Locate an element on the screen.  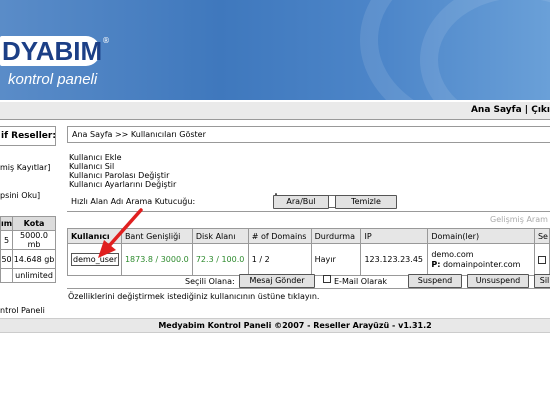
col-disk: Disk Alanı is located at coordinates (220, 236).